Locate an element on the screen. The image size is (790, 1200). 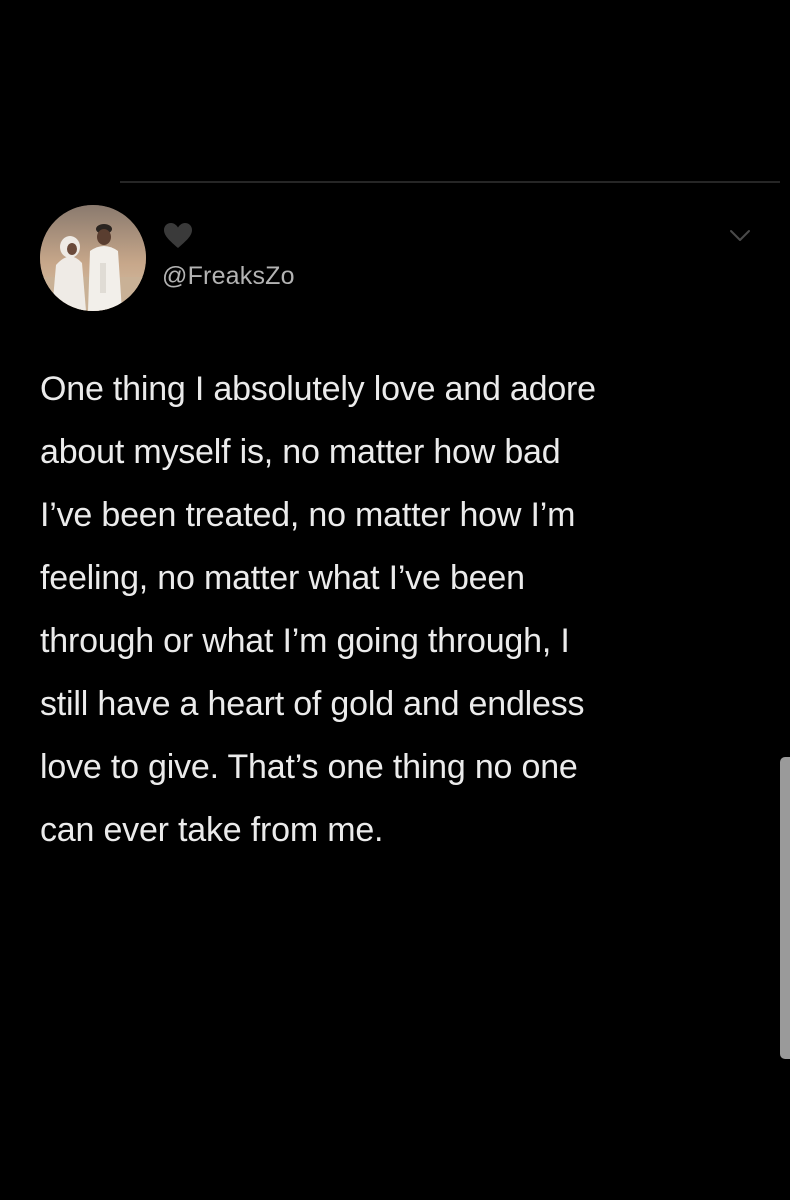
black-heart-icon is located at coordinates (178, 235).